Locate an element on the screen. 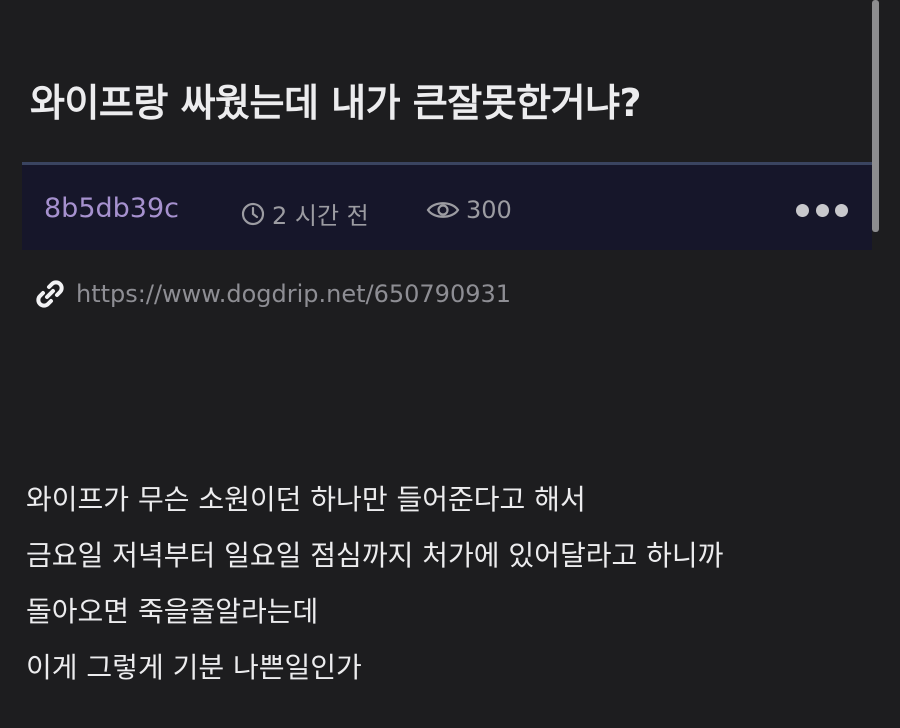 Image resolution: width=900 pixels, height=728 pixels. body-line: 돌아오면 죽을줄알라는데 is located at coordinates (172, 611).